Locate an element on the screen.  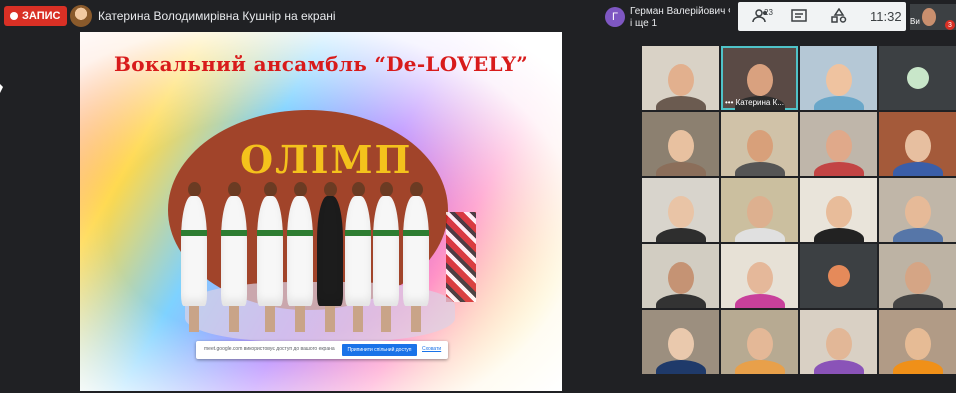
hide-notice-link: Сховати is located at coordinates (431, 349).